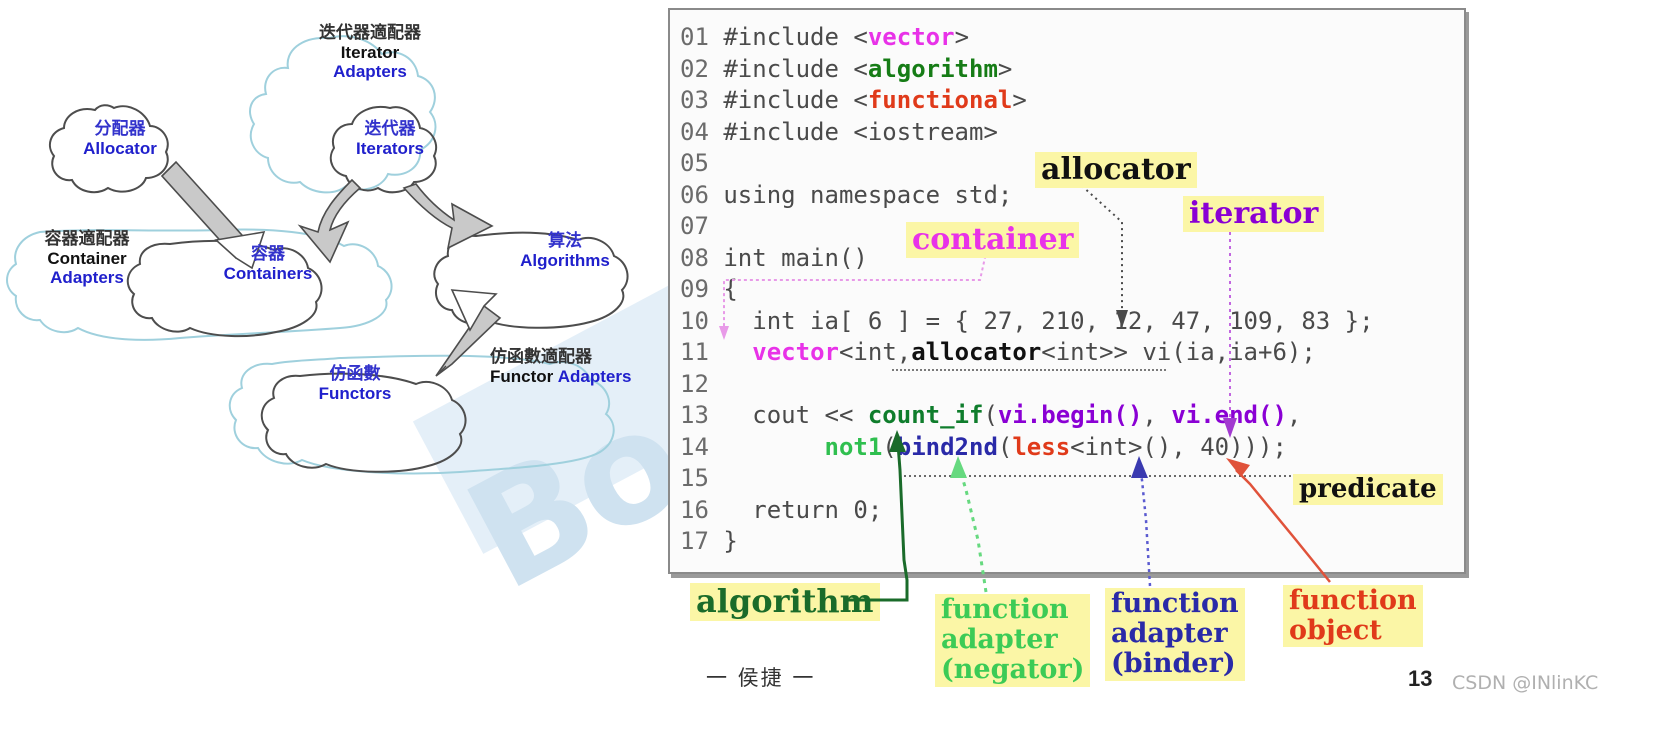 The width and height of the screenshot is (1666, 744). I want to click on author-signature: 一 侯捷 一, so click(761, 678).